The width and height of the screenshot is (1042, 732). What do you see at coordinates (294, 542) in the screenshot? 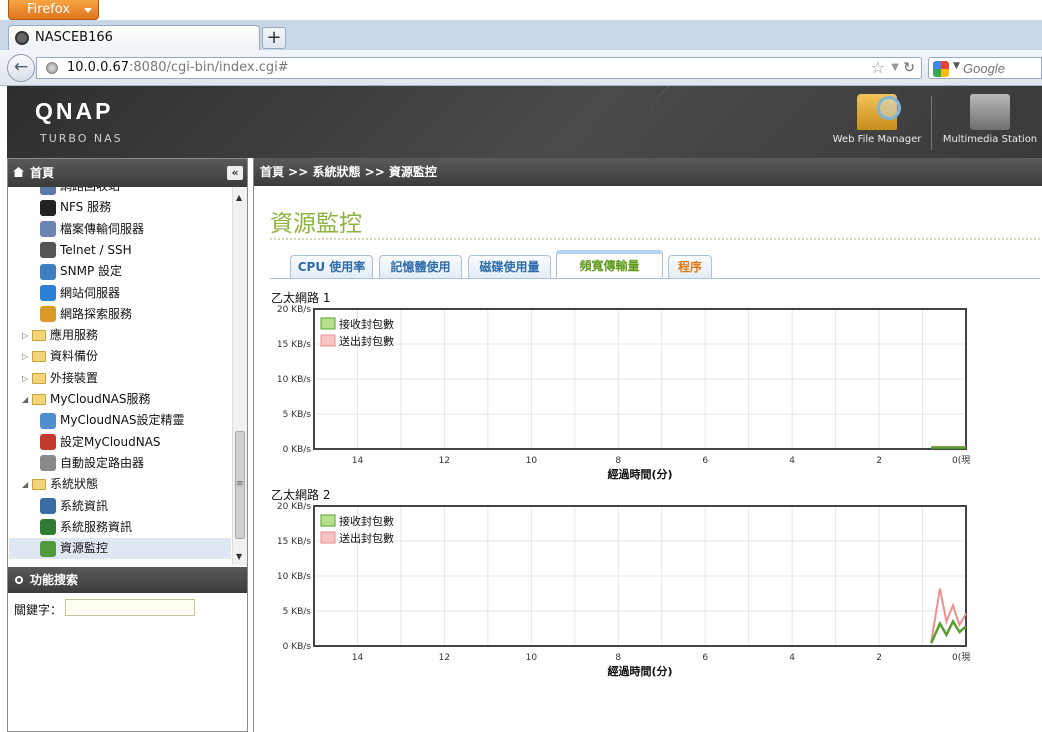
I see `y-tick-label: 15 KB/s` at bounding box center [294, 542].